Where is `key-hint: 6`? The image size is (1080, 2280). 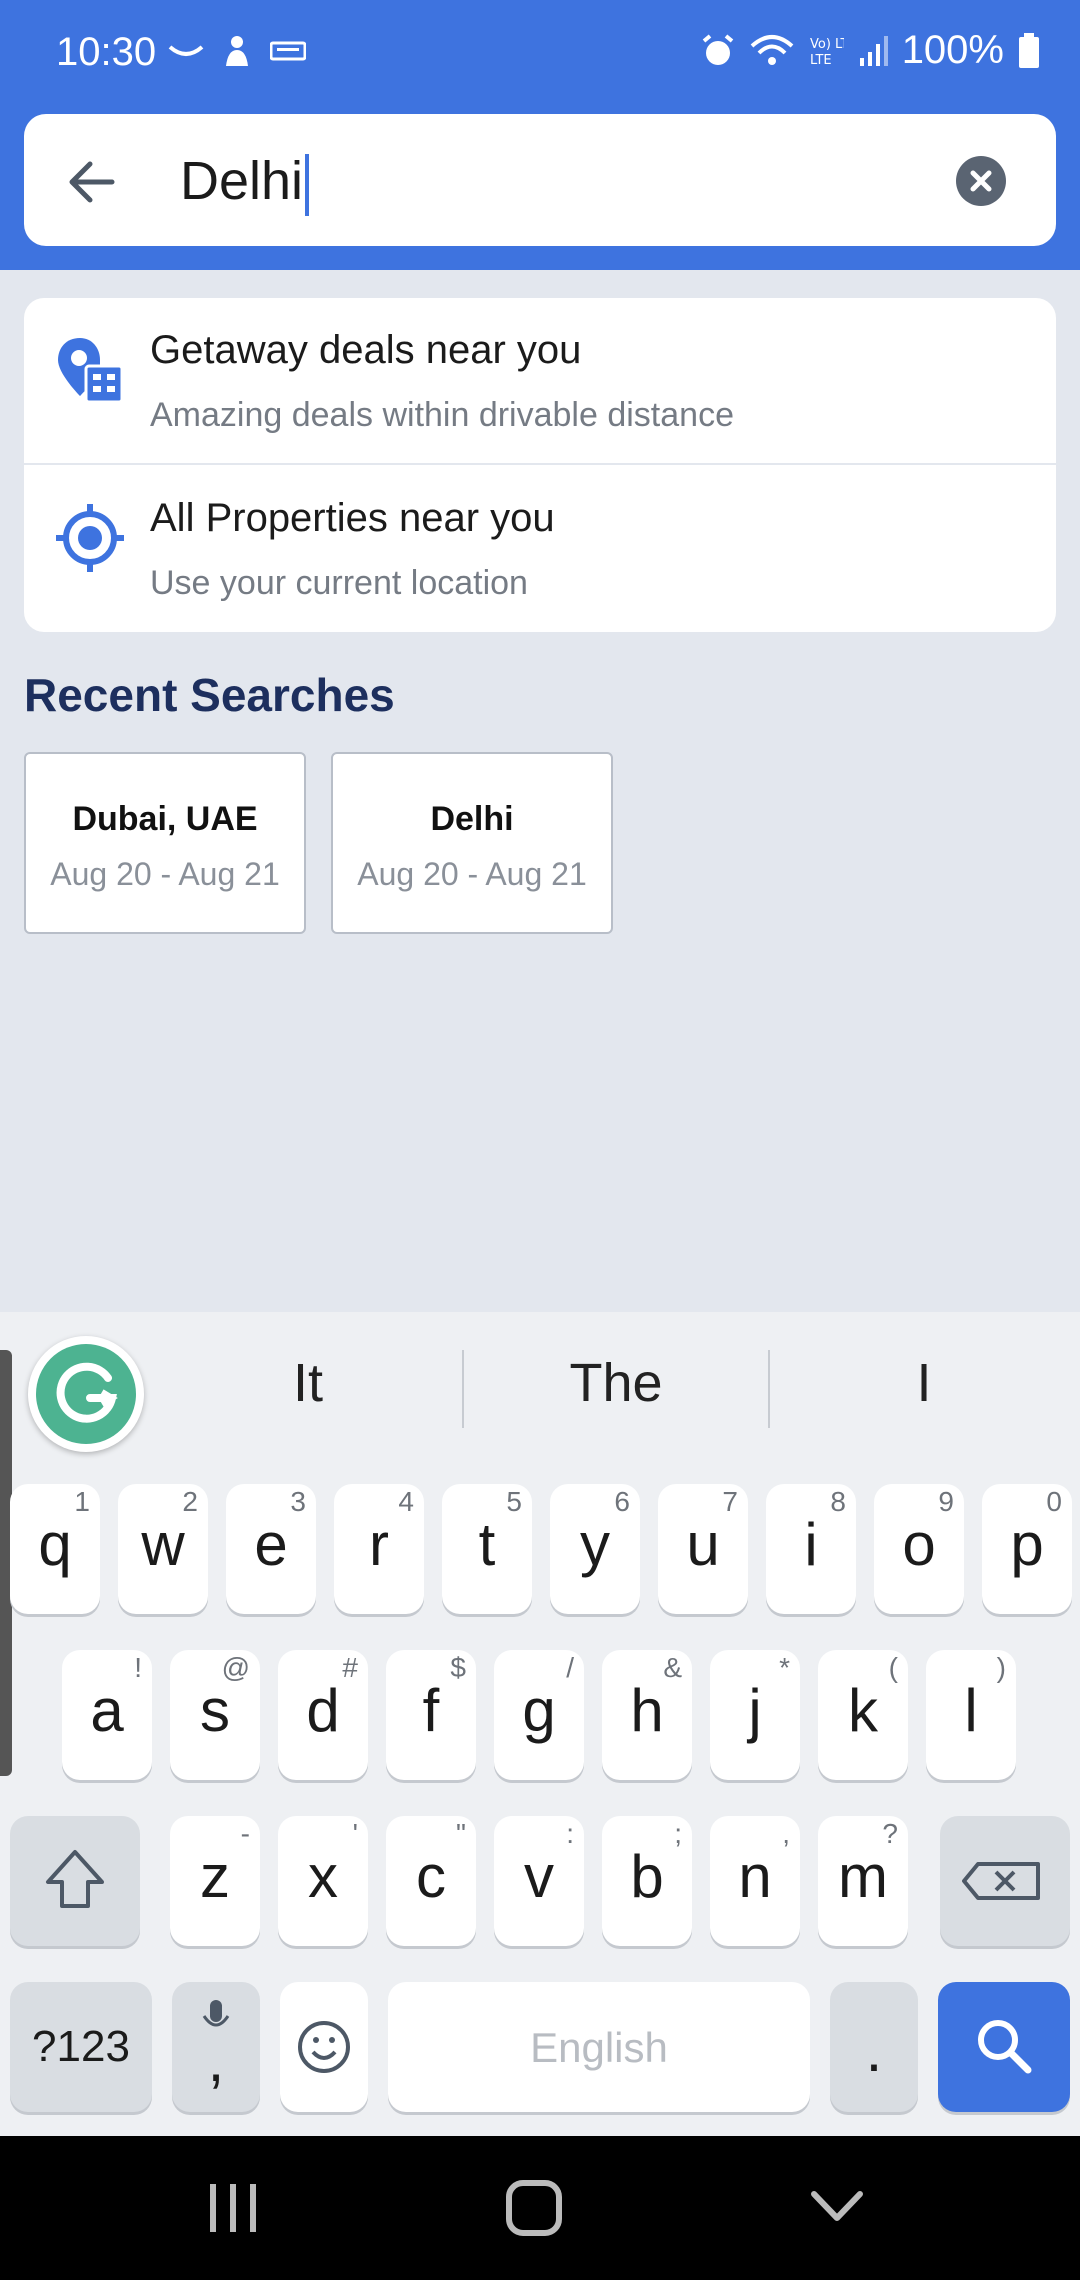
key-hint: 6 is located at coordinates (622, 1501).